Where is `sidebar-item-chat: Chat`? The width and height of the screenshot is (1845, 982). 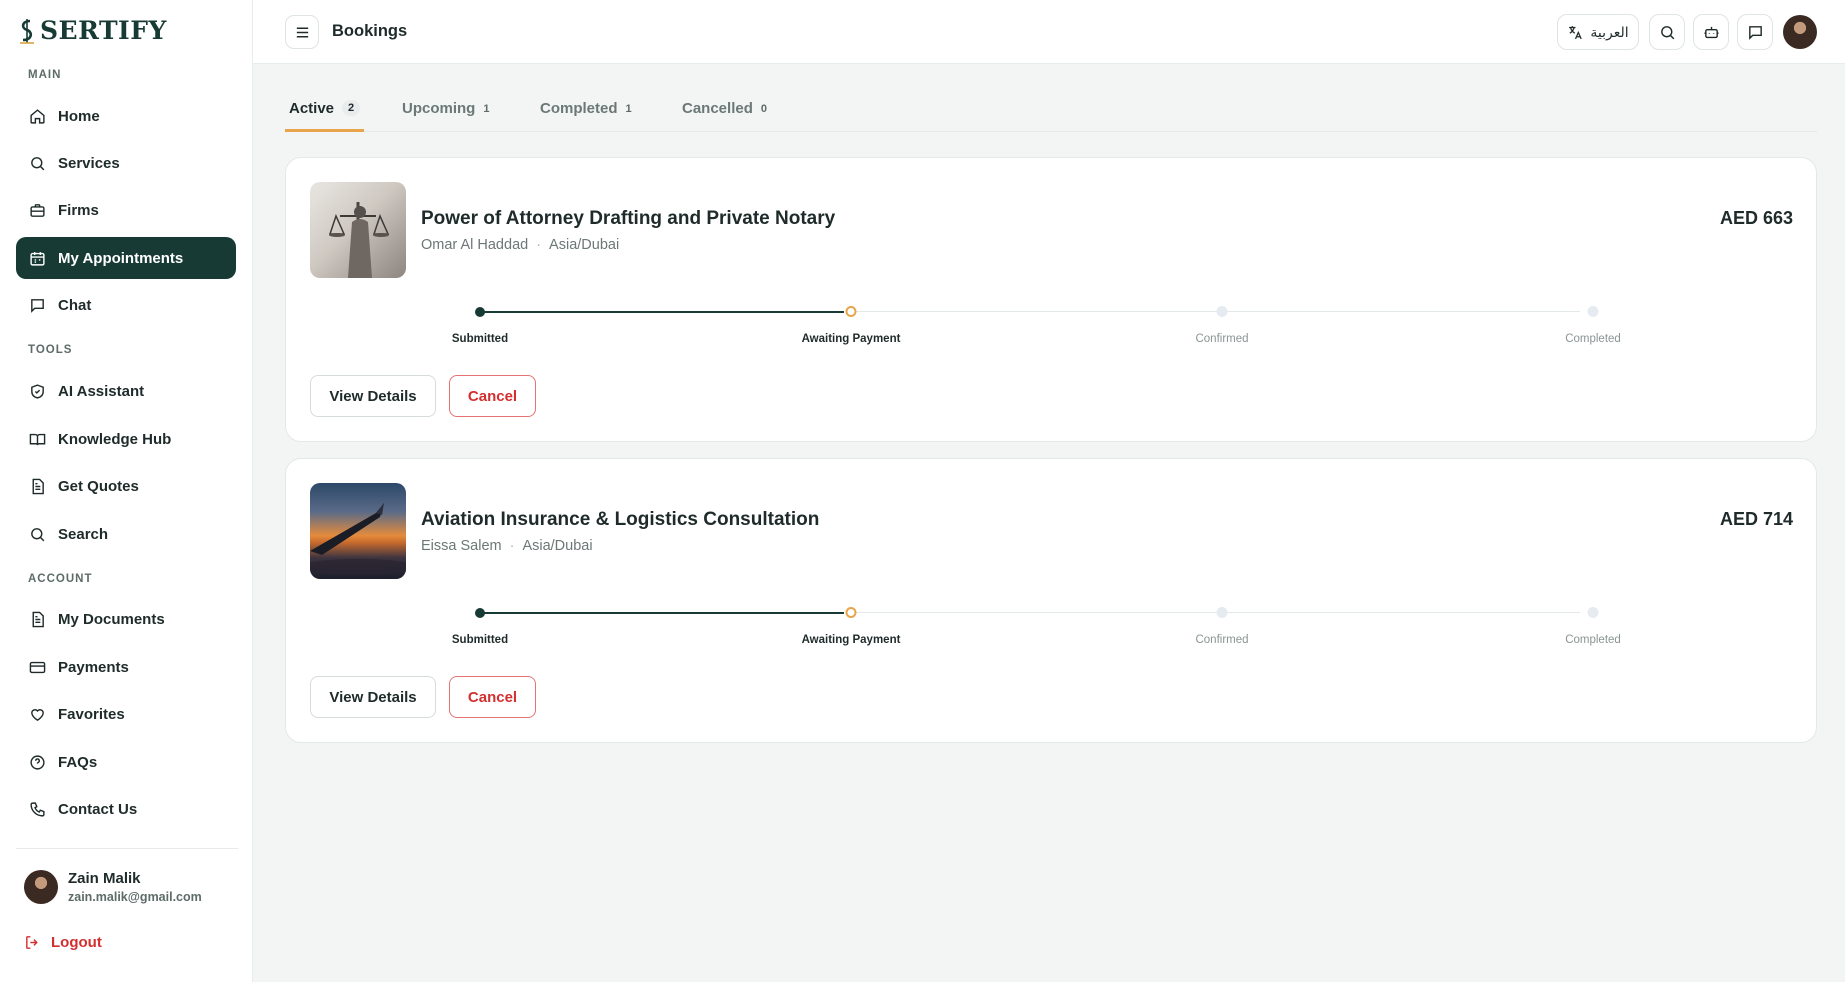 sidebar-item-chat: Chat is located at coordinates (126, 305).